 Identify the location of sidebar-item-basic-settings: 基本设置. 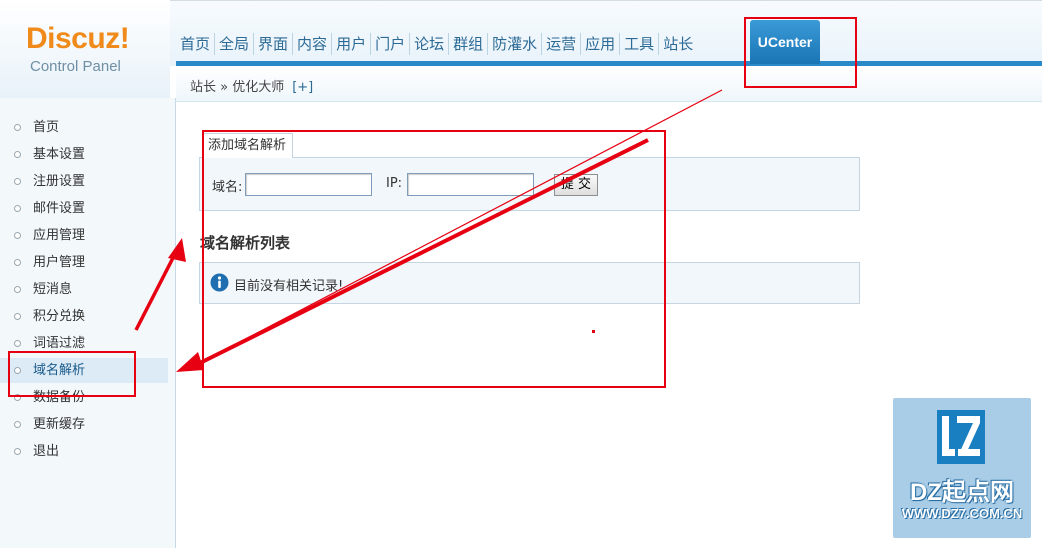
(84, 154).